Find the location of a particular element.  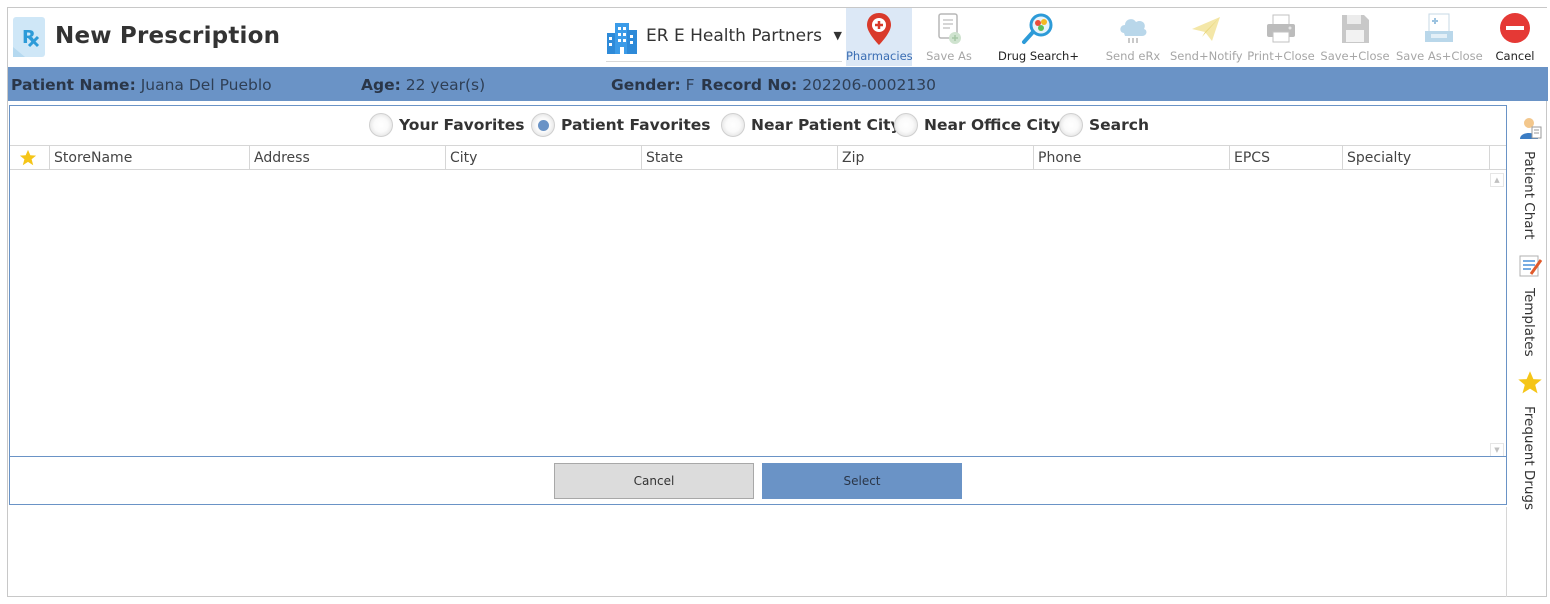

side-panel-tabs: Patient Chart Templates Frequent Drugs is located at coordinates (1529, 307).